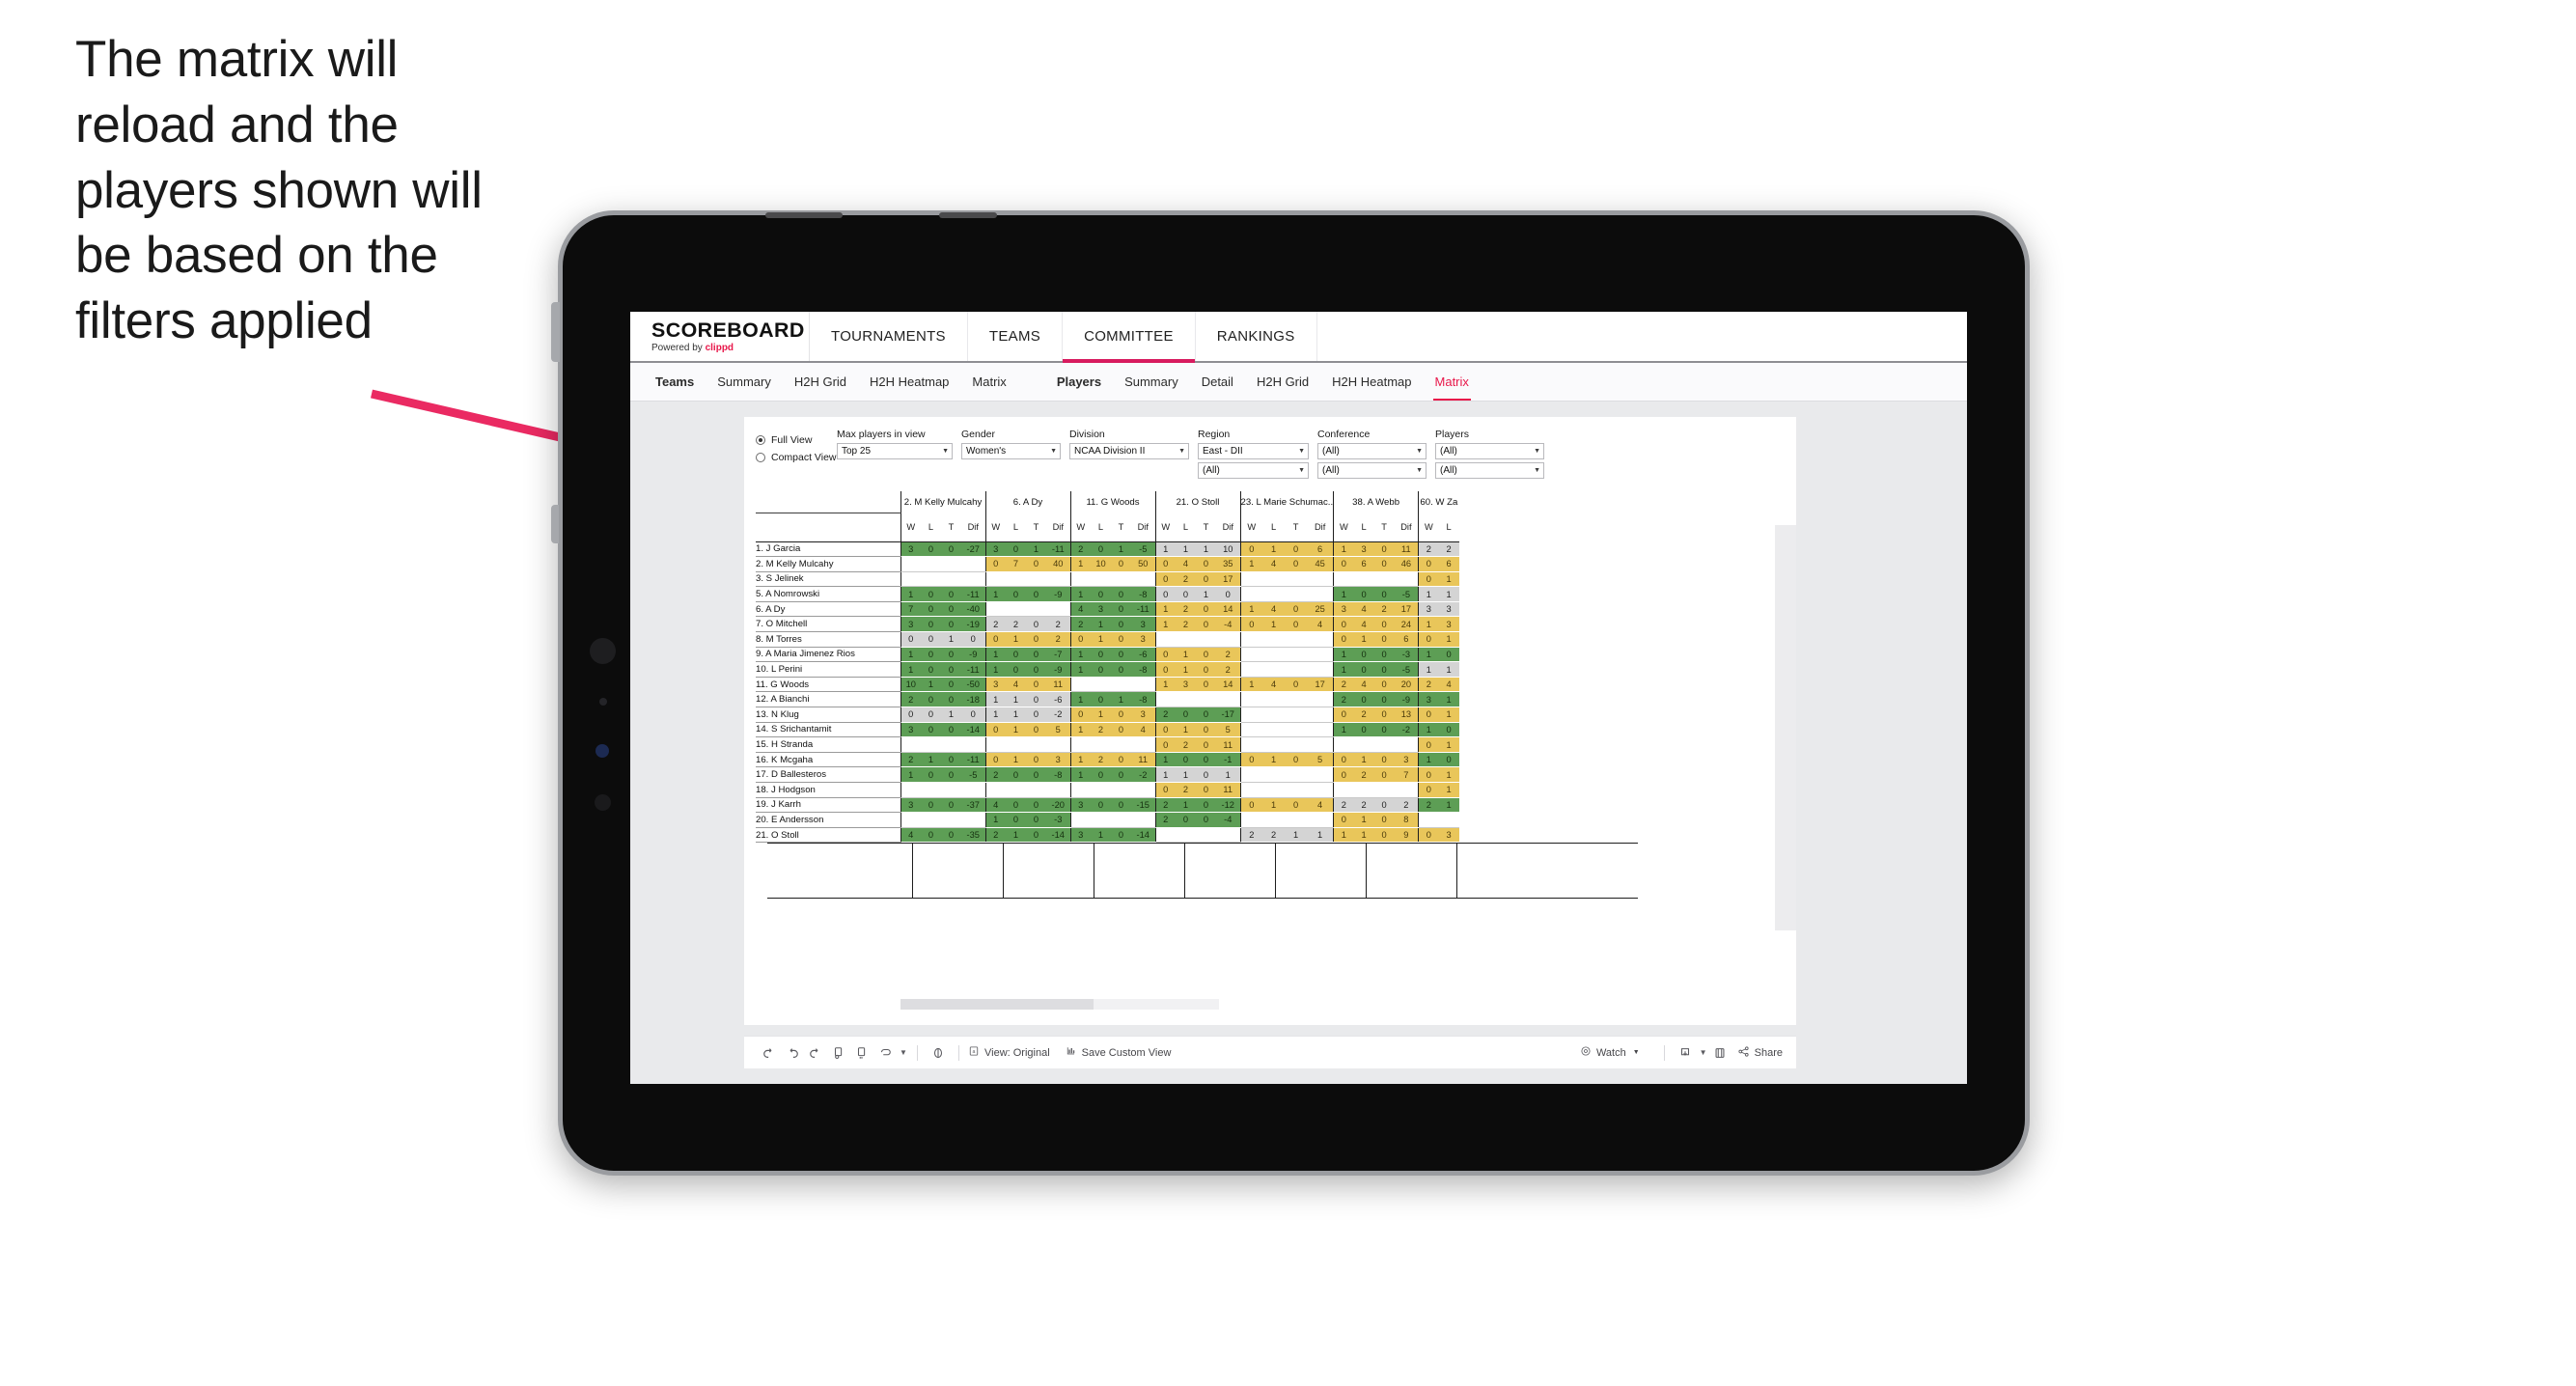 Image resolution: width=2576 pixels, height=1386 pixels. Describe the element at coordinates (1058, 549) in the screenshot. I see `matrix-cell: -11` at that location.